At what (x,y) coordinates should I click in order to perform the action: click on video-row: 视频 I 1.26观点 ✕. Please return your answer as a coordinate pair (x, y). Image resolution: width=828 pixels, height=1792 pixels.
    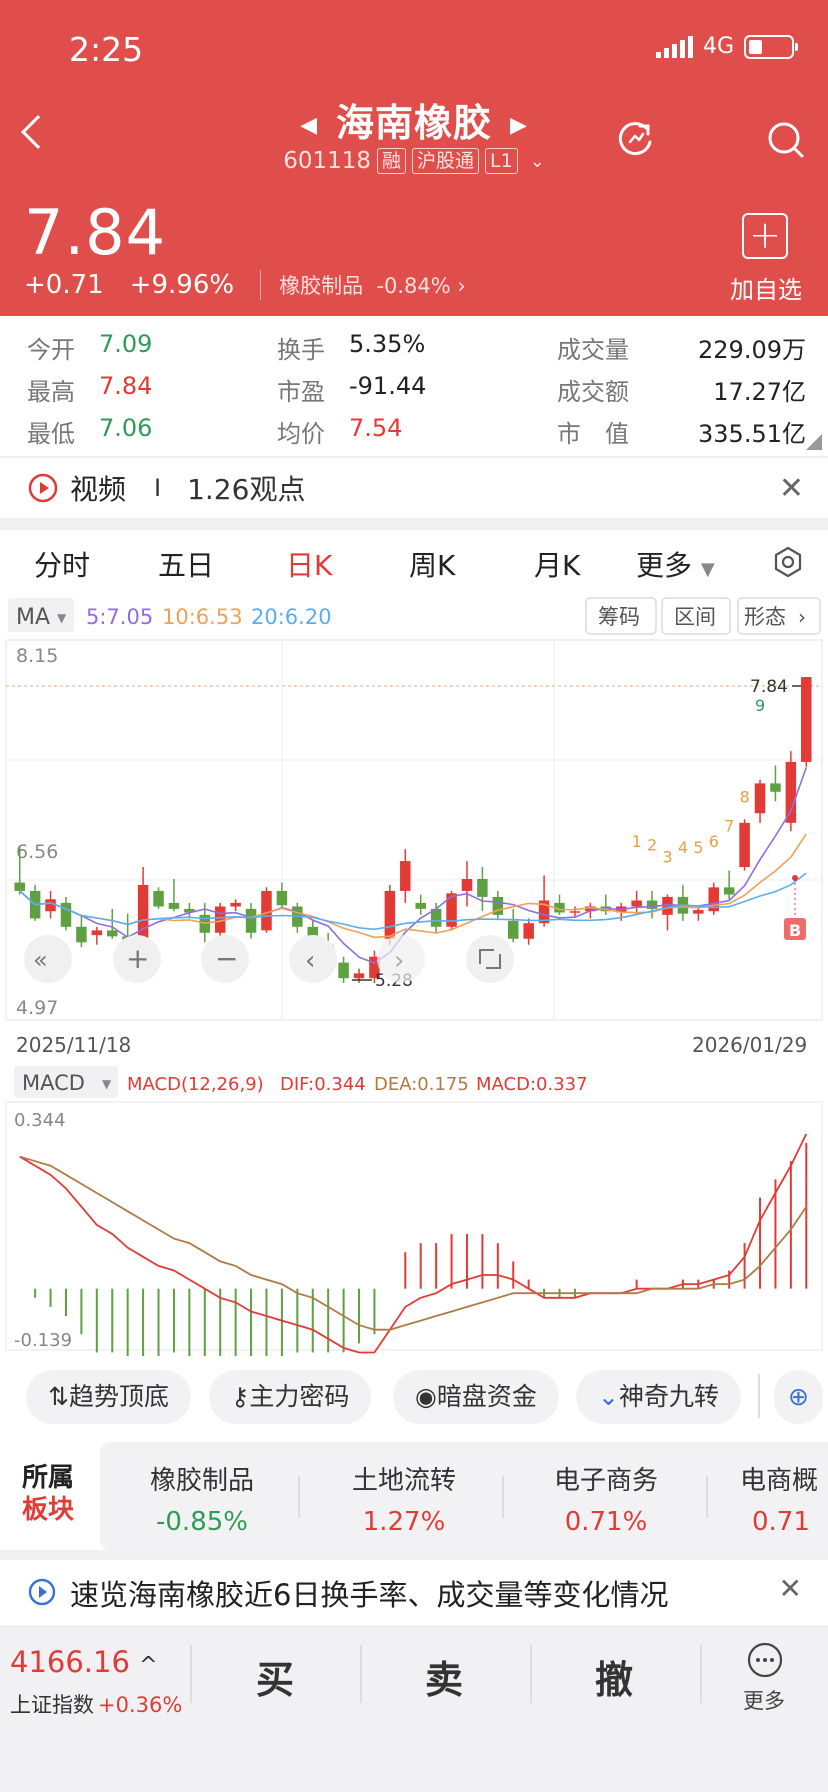
    Looking at the image, I should click on (414, 488).